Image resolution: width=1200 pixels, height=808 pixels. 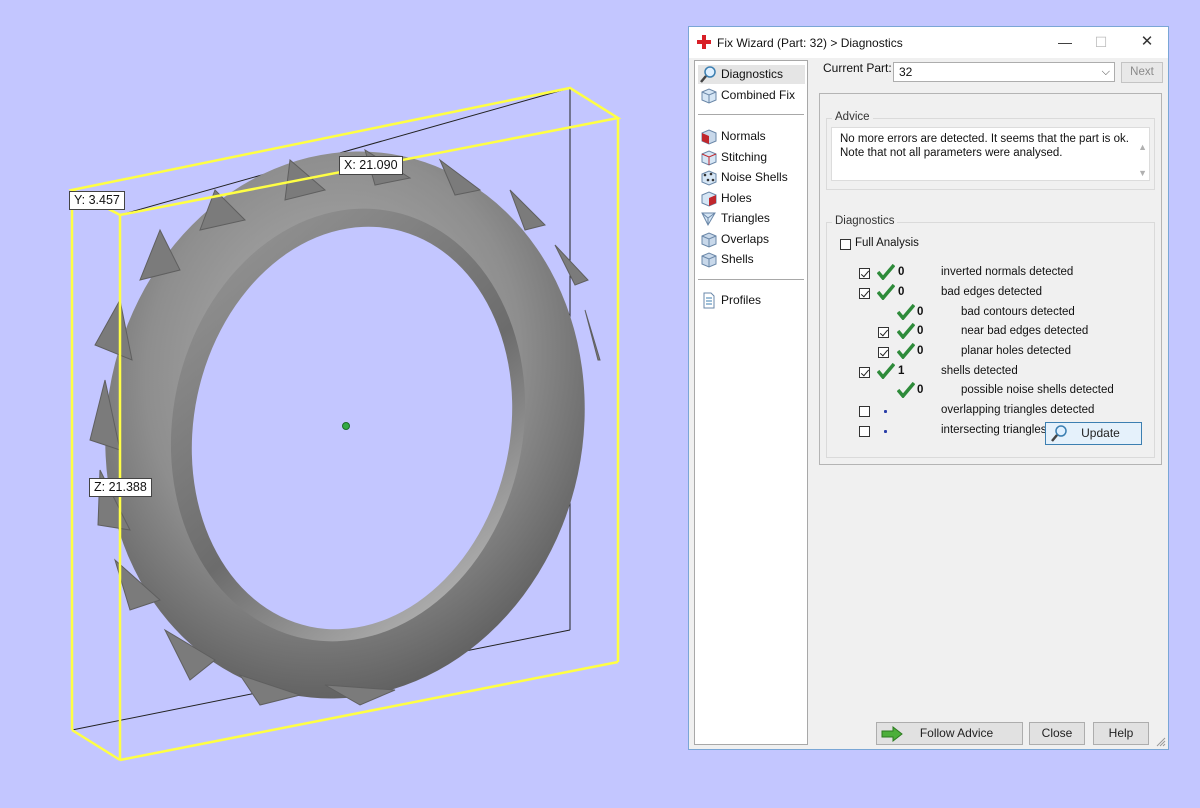 I want to click on green-arrow-right-icon, so click(x=892, y=734).